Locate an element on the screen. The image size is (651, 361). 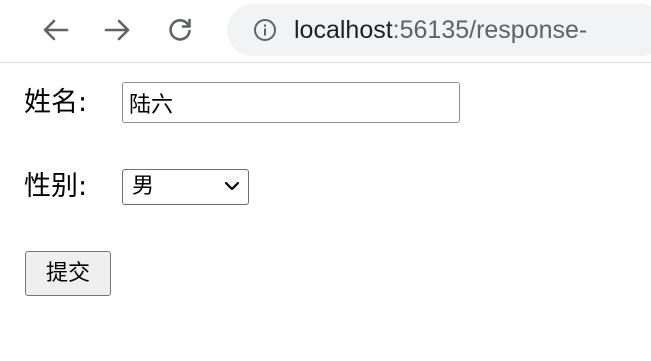
reload-button is located at coordinates (180, 30).